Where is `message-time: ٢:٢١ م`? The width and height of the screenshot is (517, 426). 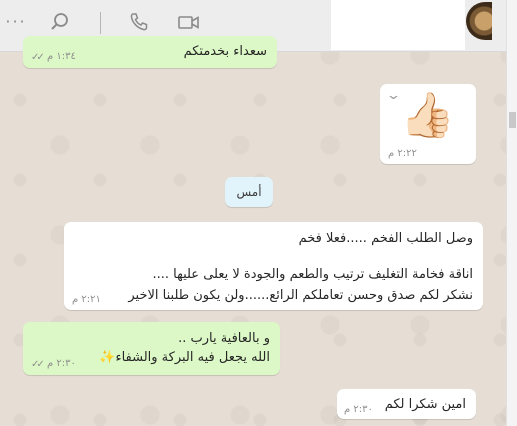
message-time: ٢:٢١ م is located at coordinates (86, 299).